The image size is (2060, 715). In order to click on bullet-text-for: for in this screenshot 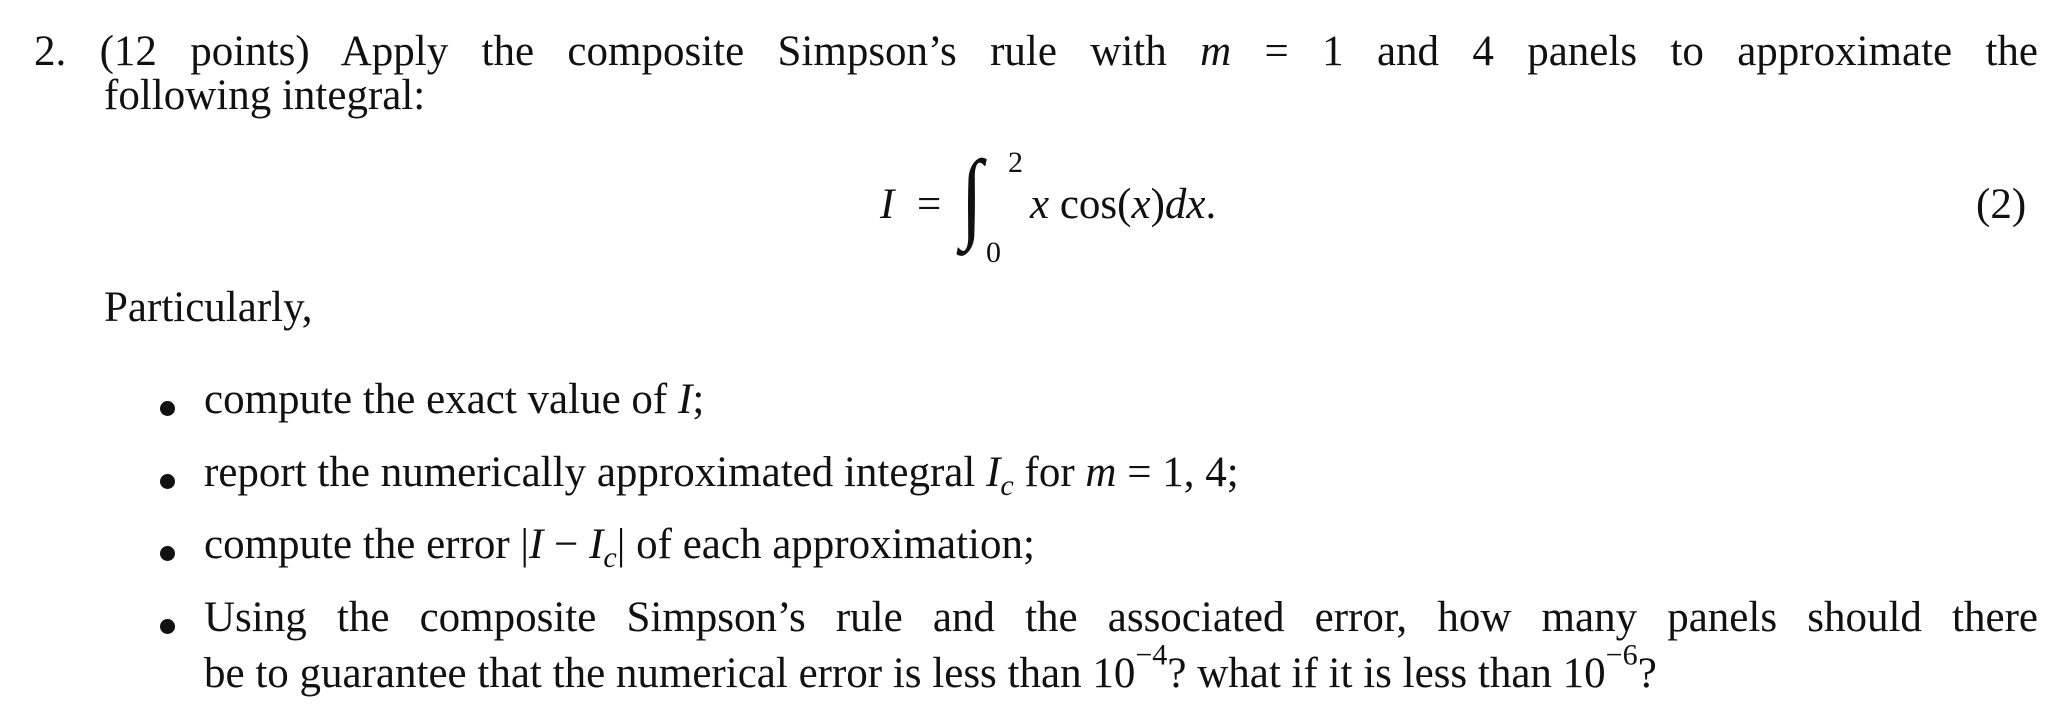, I will do `click(1049, 472)`.